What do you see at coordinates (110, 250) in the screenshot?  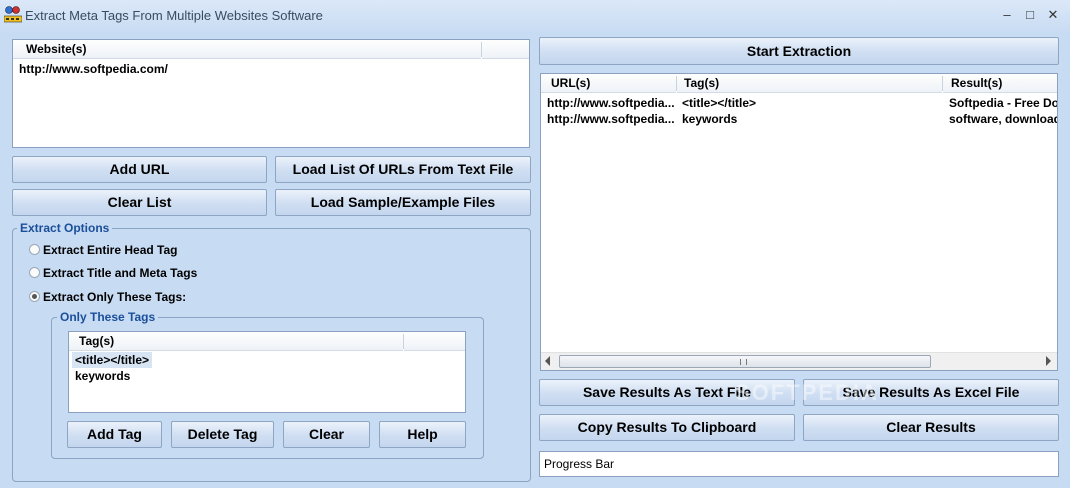 I see `radio-label-entire-head: Extract Entire Head Tag` at bounding box center [110, 250].